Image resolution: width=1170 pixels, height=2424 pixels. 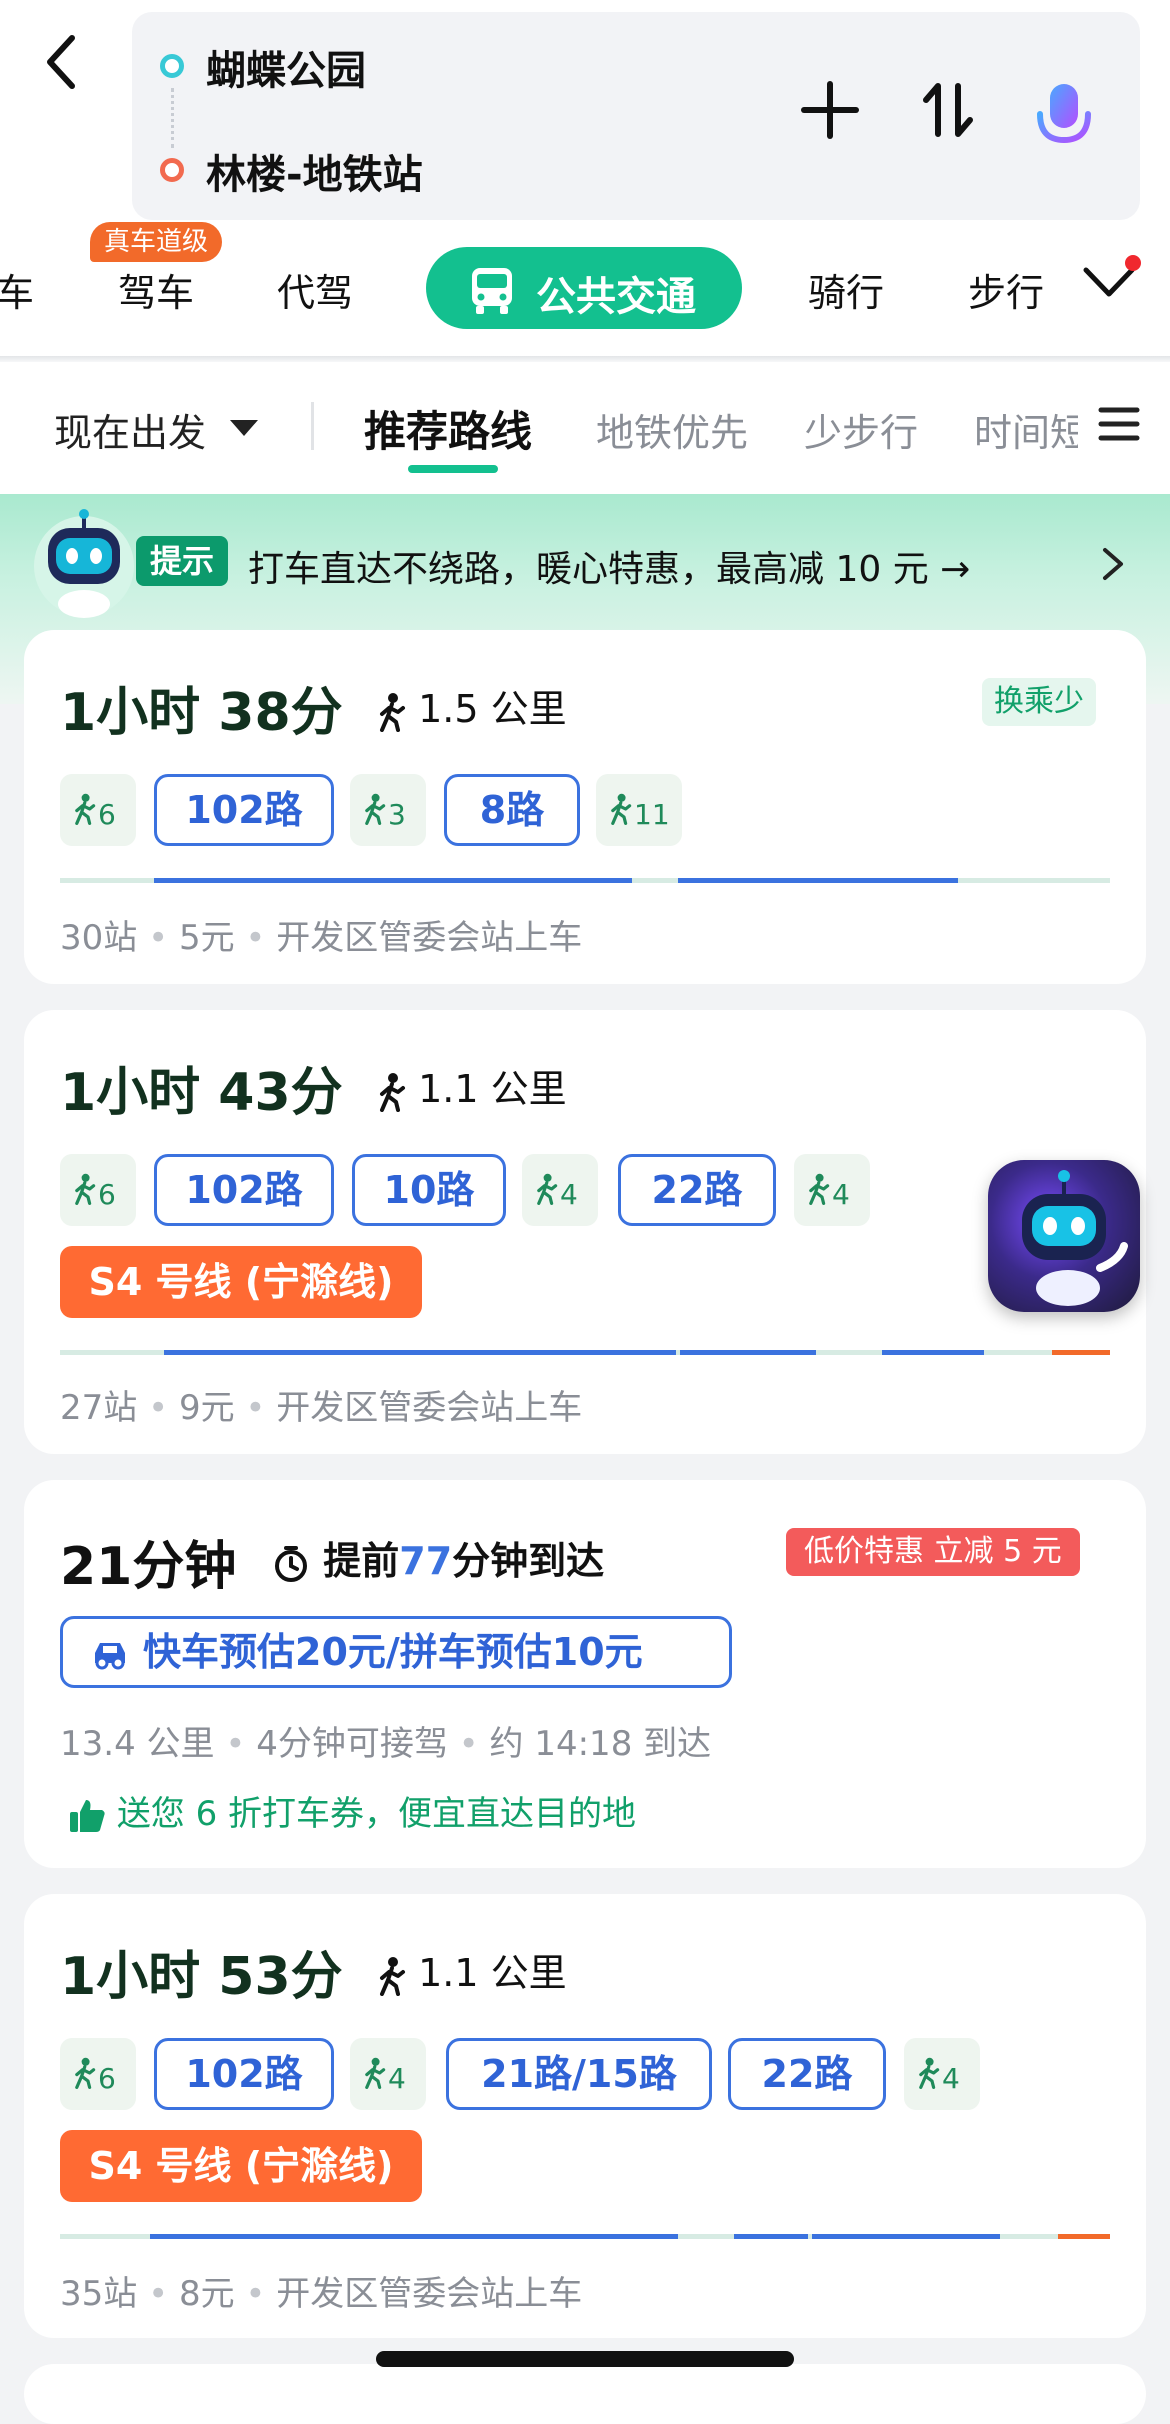 What do you see at coordinates (1007, 289) in the screenshot?
I see `tab-walk: 步行` at bounding box center [1007, 289].